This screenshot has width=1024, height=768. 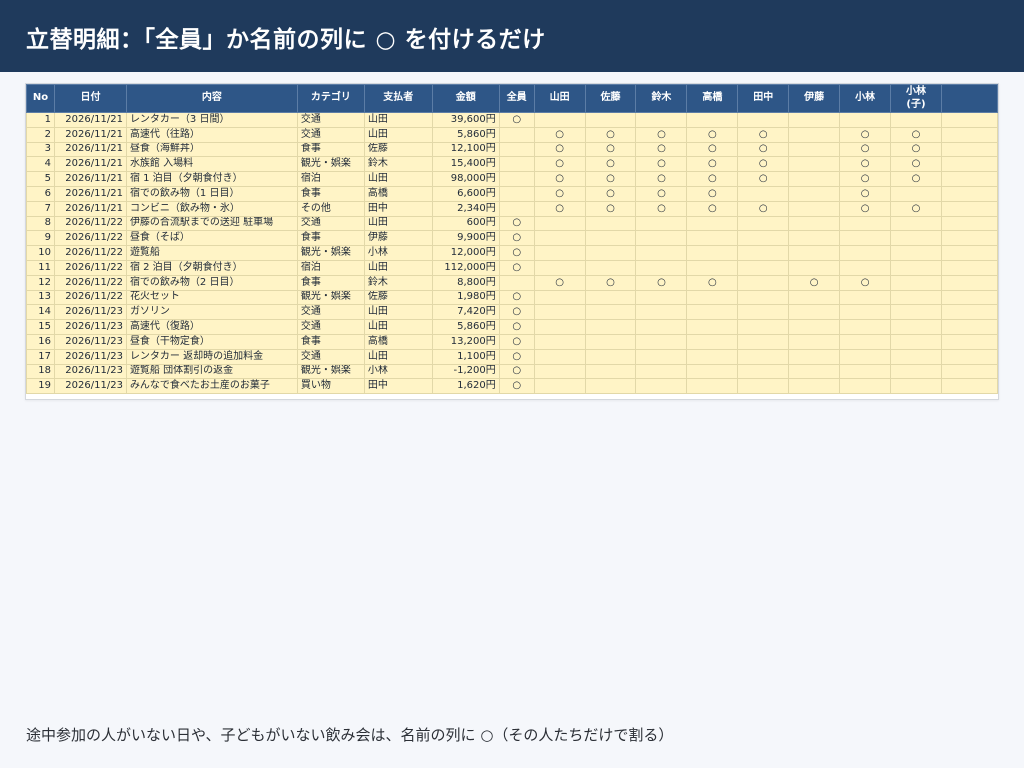 I want to click on amount-cell: 1,980円, so click(x=465, y=297).